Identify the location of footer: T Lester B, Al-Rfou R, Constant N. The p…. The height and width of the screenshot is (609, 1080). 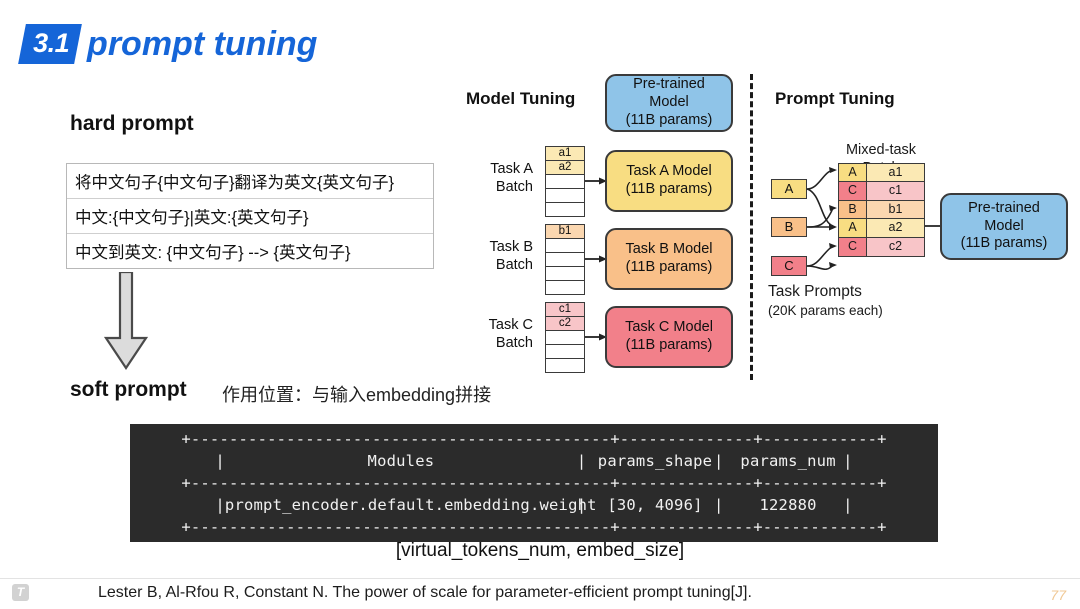
(540, 593).